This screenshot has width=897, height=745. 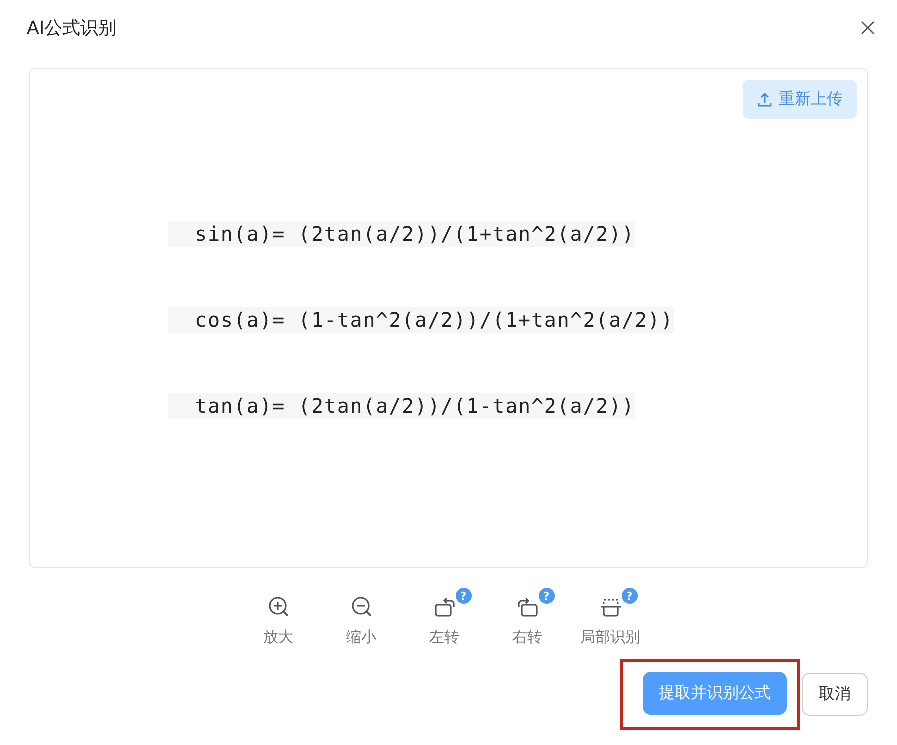 I want to click on zoom-in-icon, so click(x=279, y=607).